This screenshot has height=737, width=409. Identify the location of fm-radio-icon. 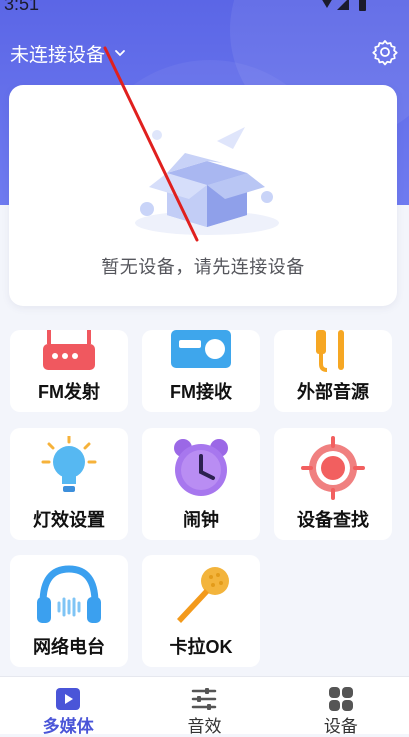
(201, 349).